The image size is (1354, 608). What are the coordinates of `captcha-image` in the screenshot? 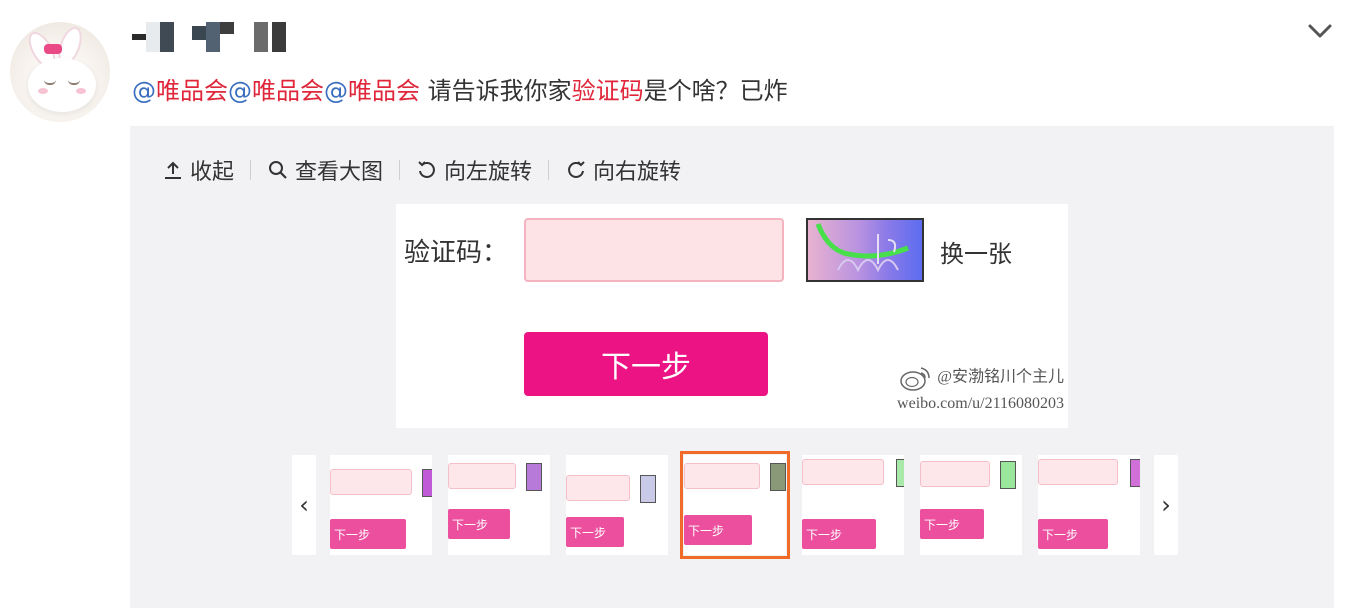 It's located at (865, 250).